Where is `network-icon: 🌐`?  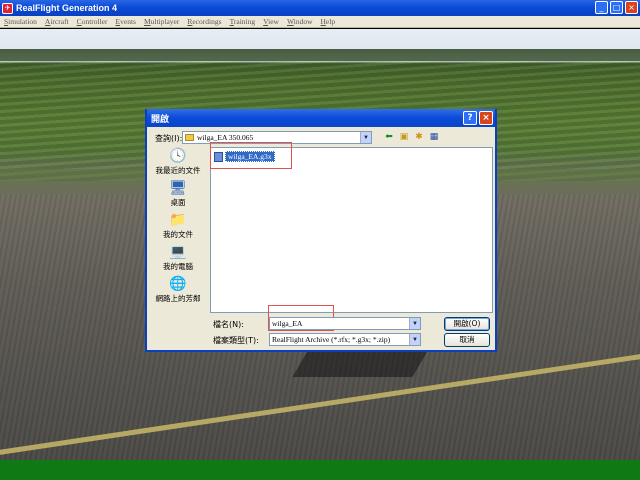 network-icon: 🌐 is located at coordinates (178, 284).